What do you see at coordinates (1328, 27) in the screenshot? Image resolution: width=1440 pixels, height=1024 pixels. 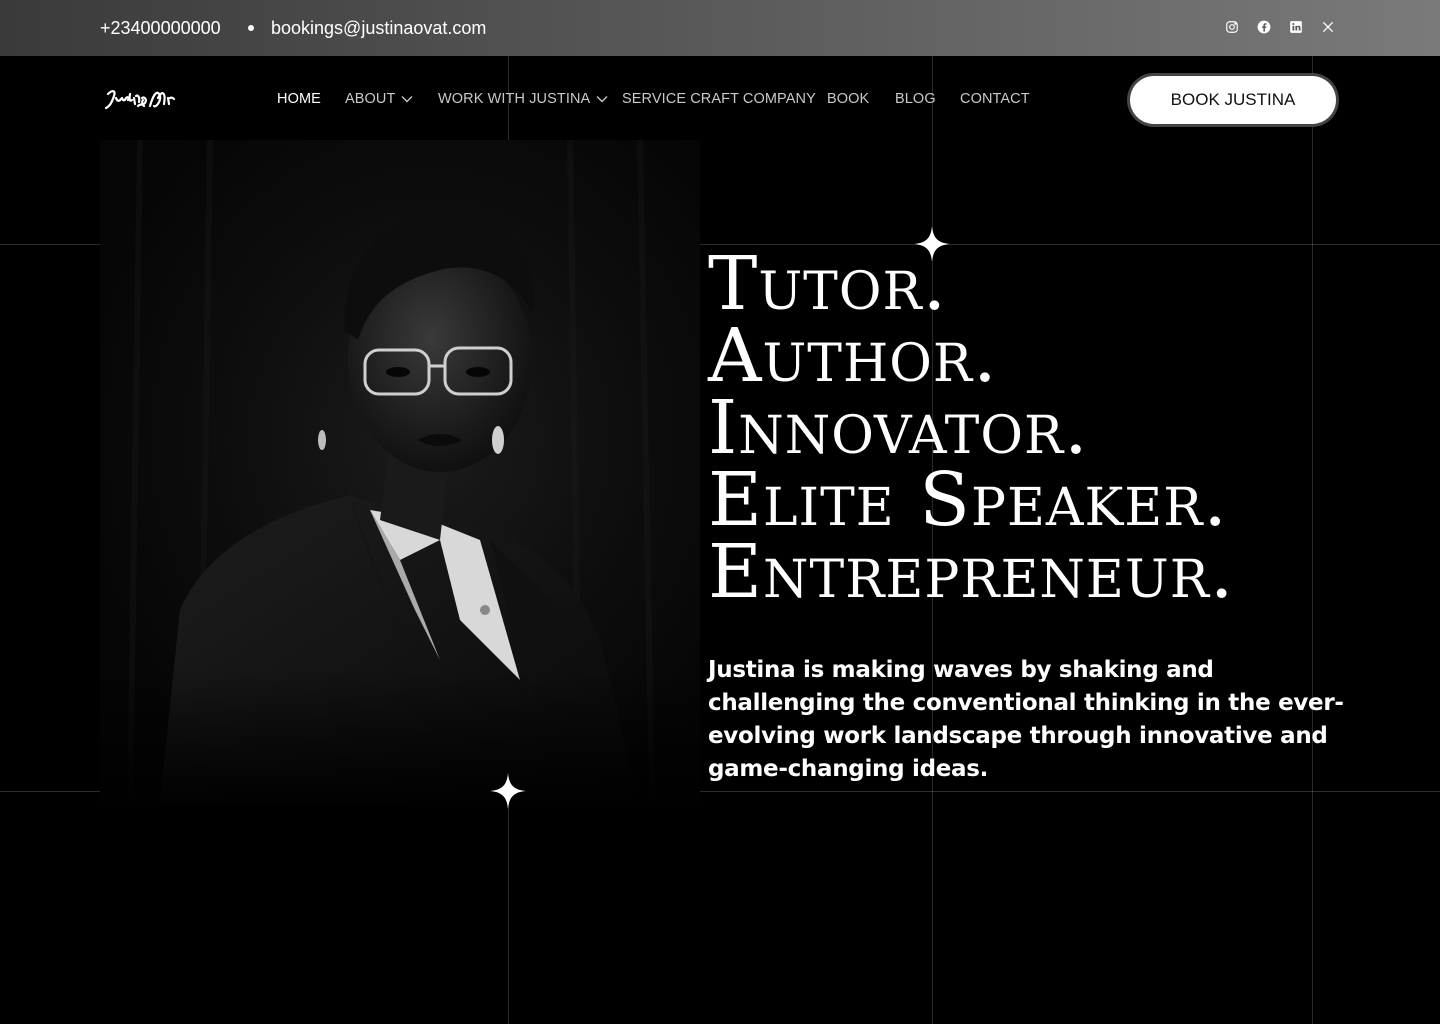 I see `x-icon` at bounding box center [1328, 27].